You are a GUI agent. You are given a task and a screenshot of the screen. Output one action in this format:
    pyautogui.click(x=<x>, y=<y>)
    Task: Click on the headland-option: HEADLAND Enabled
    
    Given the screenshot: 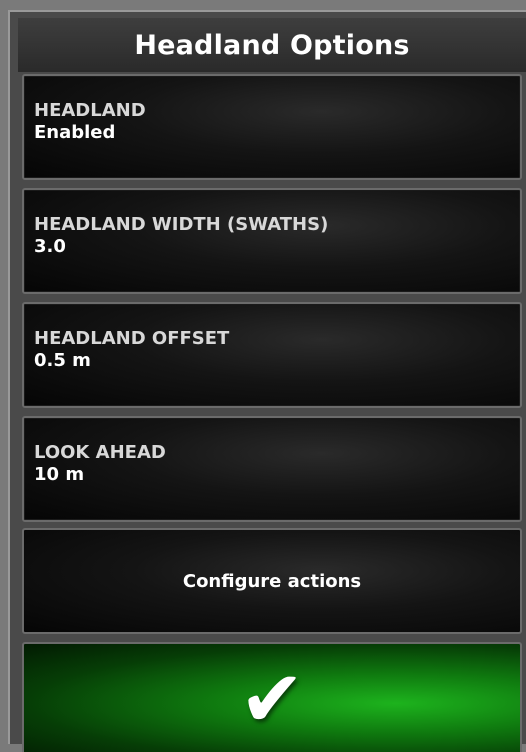 What is the action you would take?
    pyautogui.click(x=272, y=127)
    